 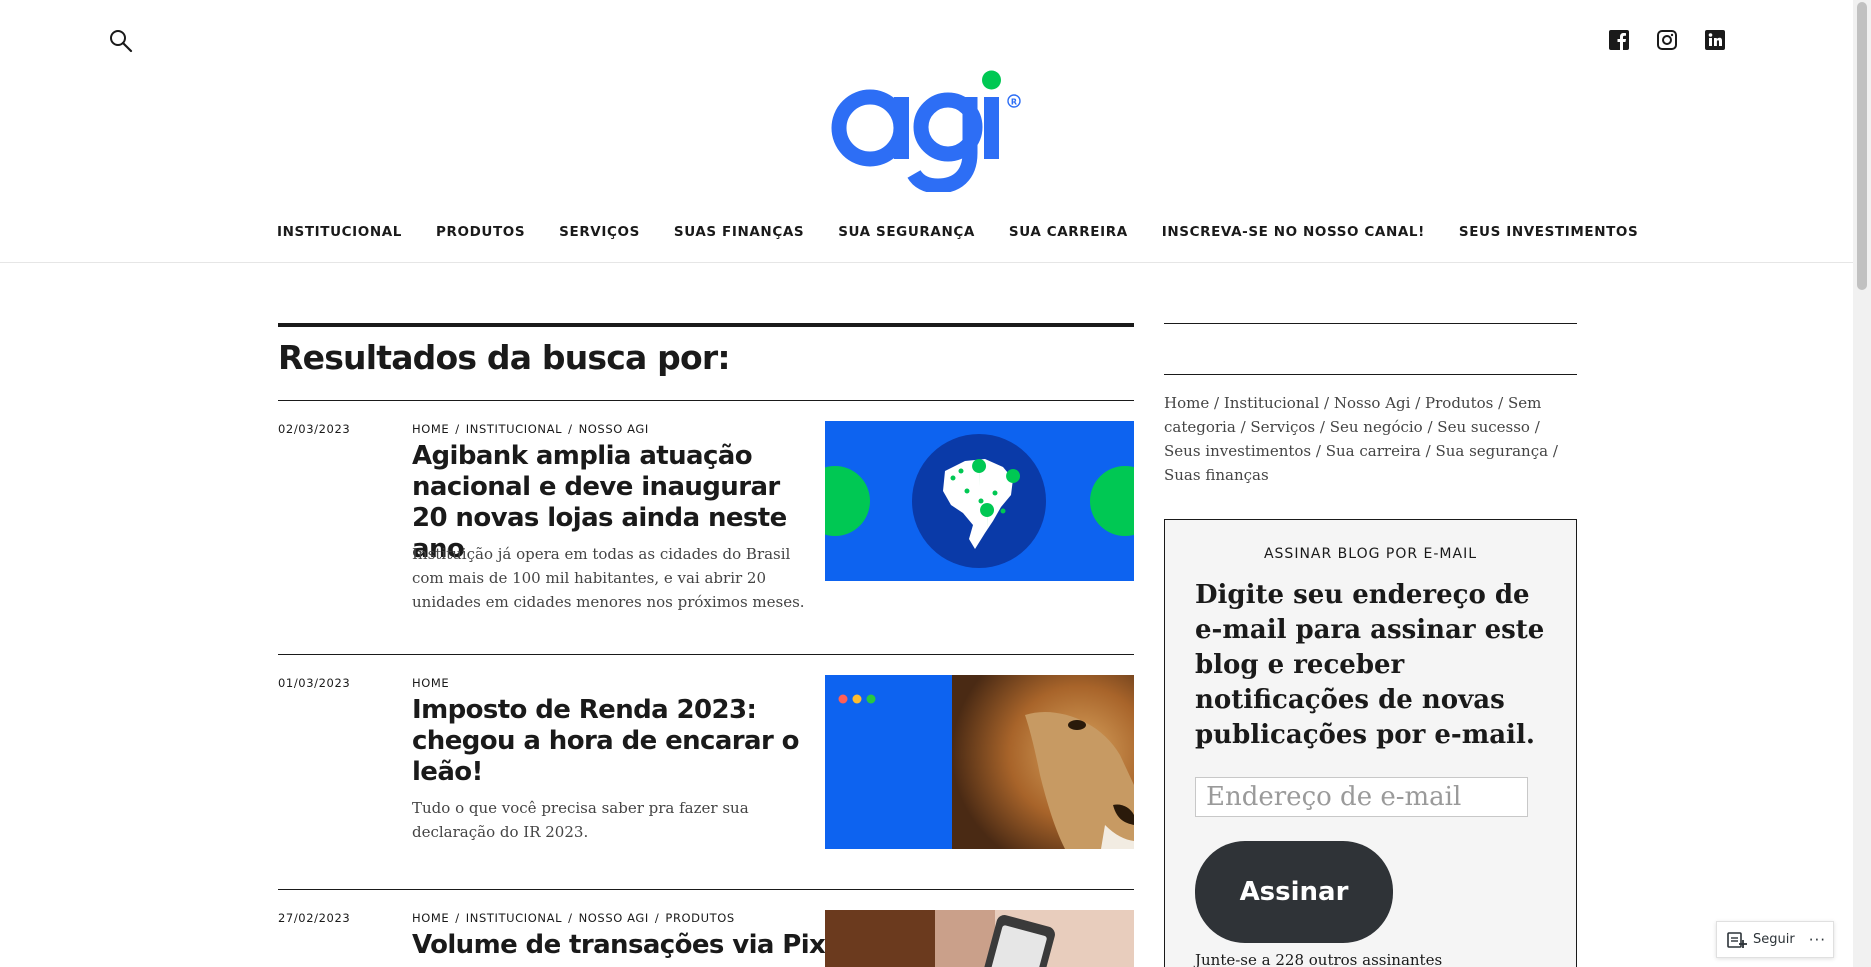 I want to click on nav-item-servicos: SERVIÇOS, so click(x=599, y=232).